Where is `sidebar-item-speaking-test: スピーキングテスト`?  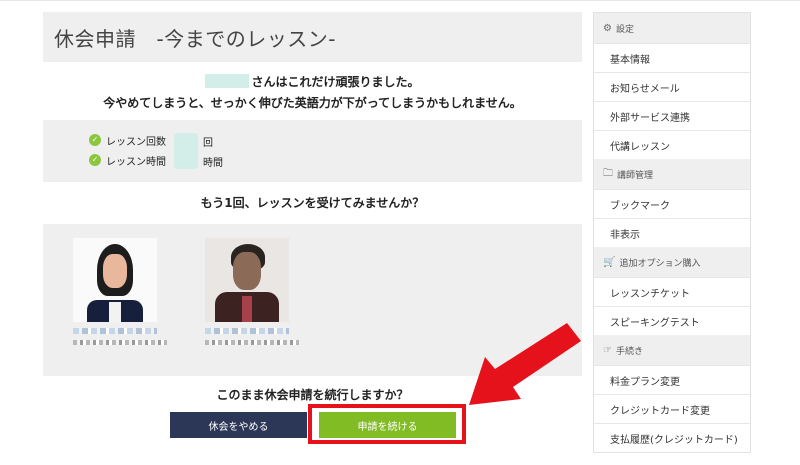
sidebar-item-speaking-test: スピーキングテスト is located at coordinates (672, 320).